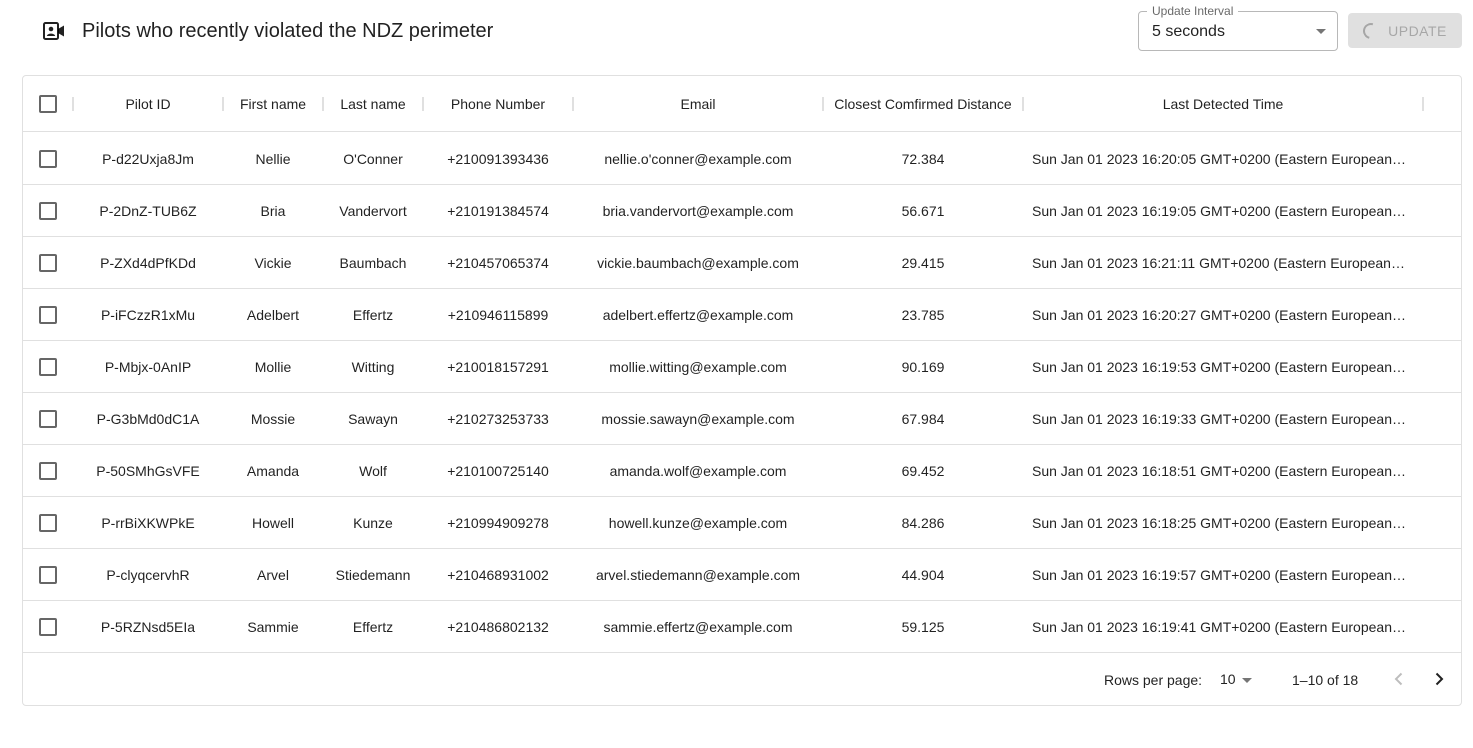 This screenshot has height=748, width=1473. Describe the element at coordinates (148, 470) in the screenshot. I see `cell-pilot-id: P-50SMhGsVFE` at that location.